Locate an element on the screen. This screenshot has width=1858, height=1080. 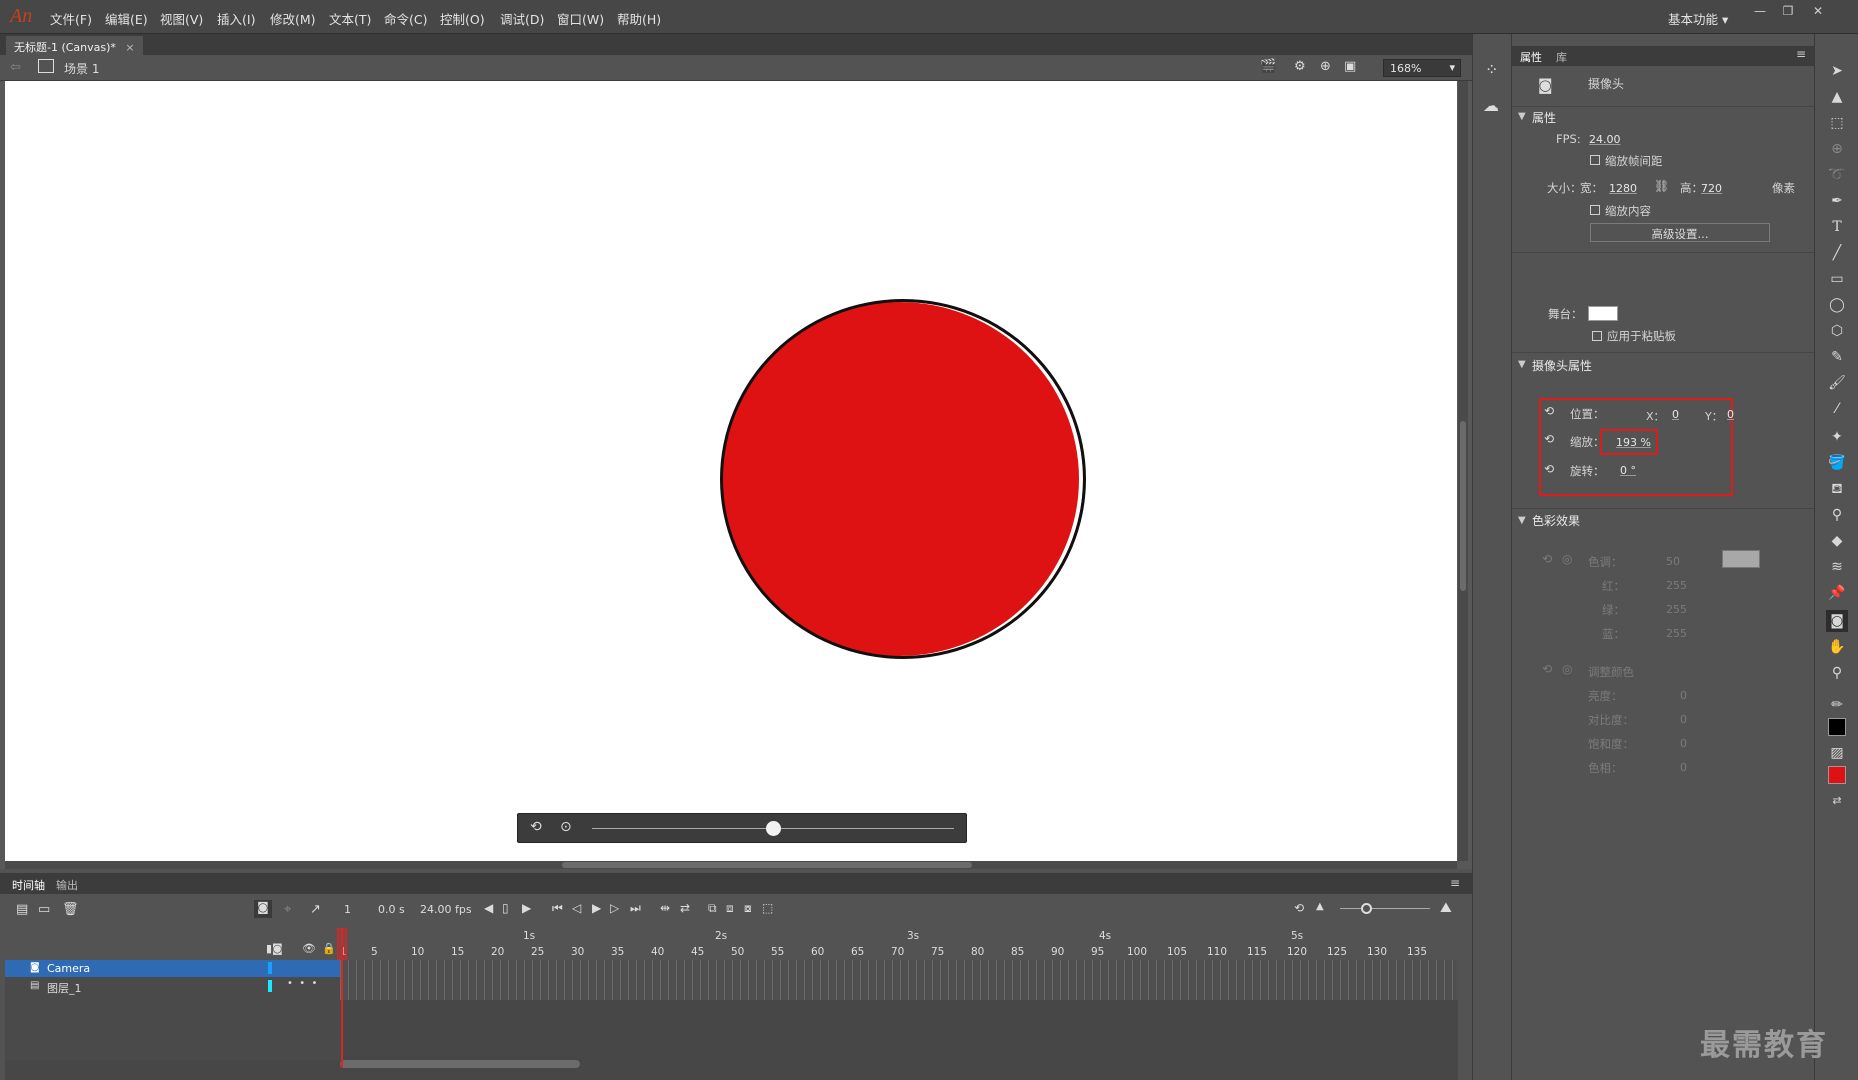
oval-tool-icon: ◯ is located at coordinates (1837, 305).